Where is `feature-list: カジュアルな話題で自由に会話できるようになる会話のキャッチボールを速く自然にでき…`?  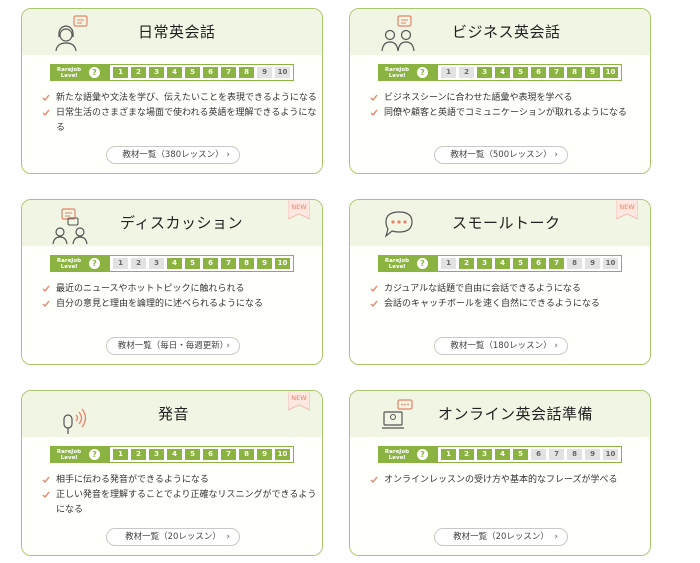
feature-list: カジュアルな話題で自由に会話できるようになる会話のキャッチボールを速く自然にでき… is located at coordinates (507, 297).